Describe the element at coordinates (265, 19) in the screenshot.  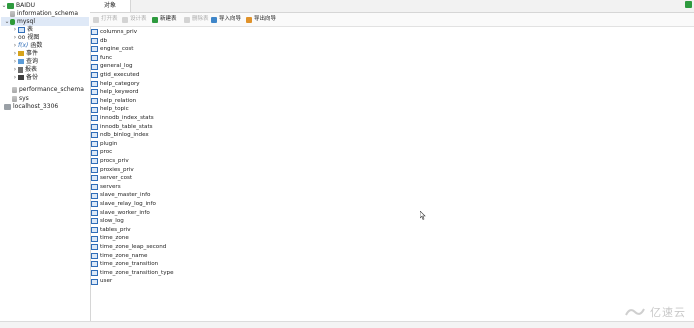
I see `export-wizard-label: 导出向导` at that location.